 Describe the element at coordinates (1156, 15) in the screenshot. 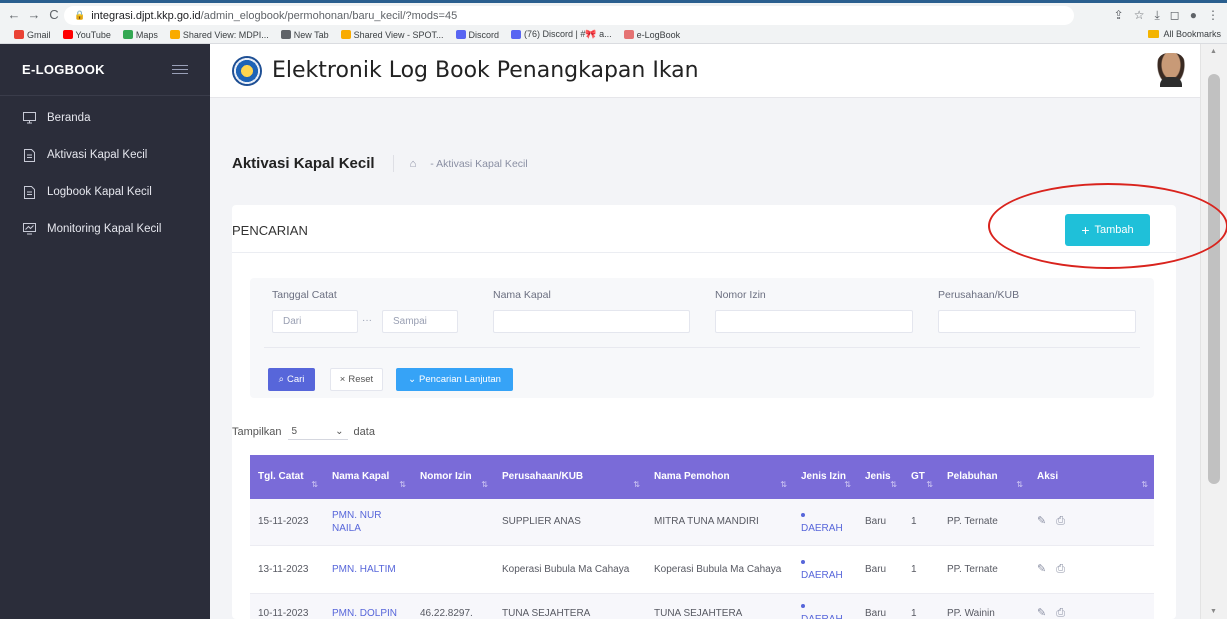

I see `download-icon: ⤓` at that location.